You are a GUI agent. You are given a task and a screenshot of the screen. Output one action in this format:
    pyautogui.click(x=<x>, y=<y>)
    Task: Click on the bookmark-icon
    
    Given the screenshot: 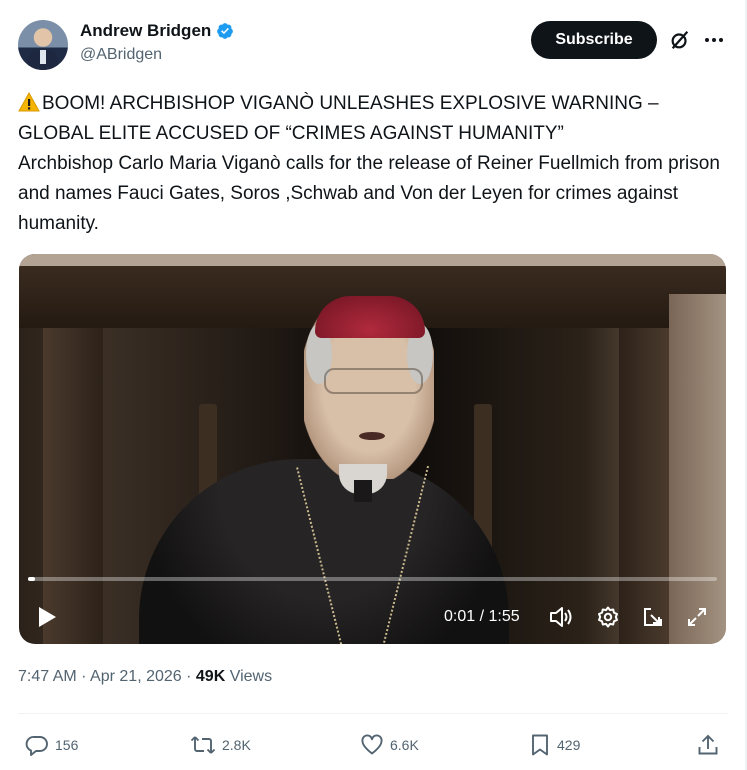 What is the action you would take?
    pyautogui.click(x=540, y=745)
    